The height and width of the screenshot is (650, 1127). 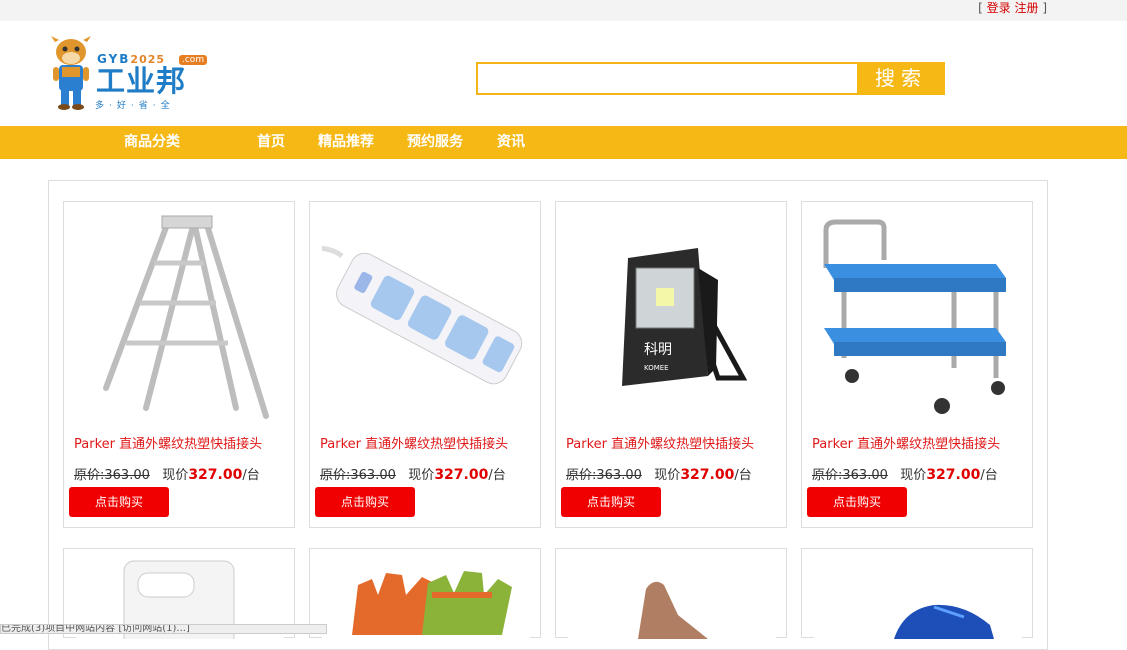 What do you see at coordinates (982, 8) in the screenshot?
I see `bracket-open: [` at bounding box center [982, 8].